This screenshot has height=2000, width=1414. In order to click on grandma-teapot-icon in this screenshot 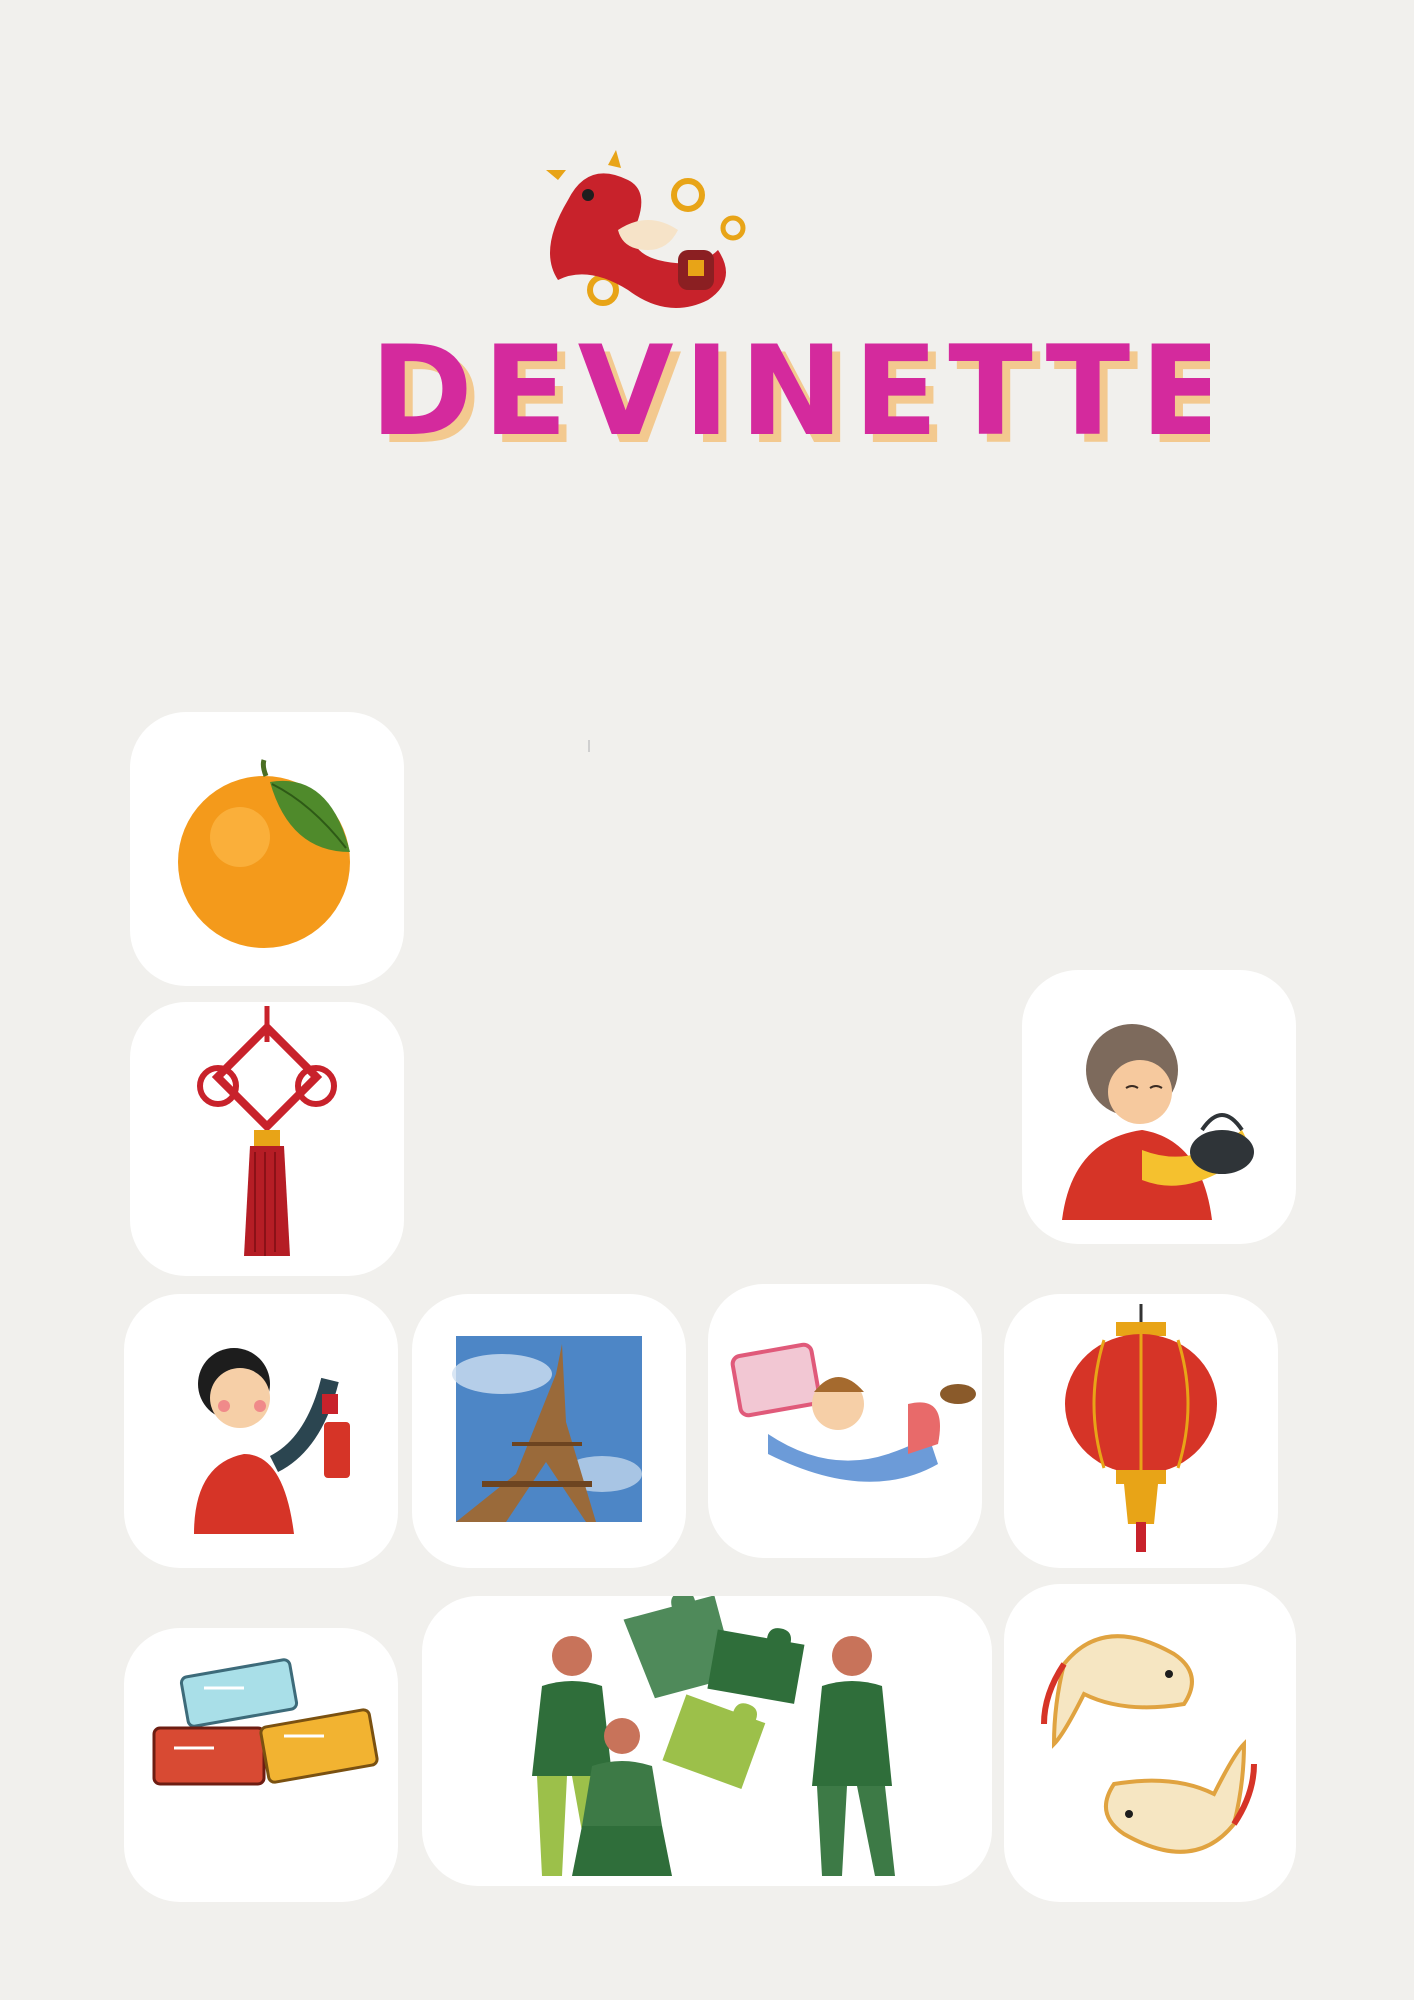, I will do `click(1158, 1122)`.